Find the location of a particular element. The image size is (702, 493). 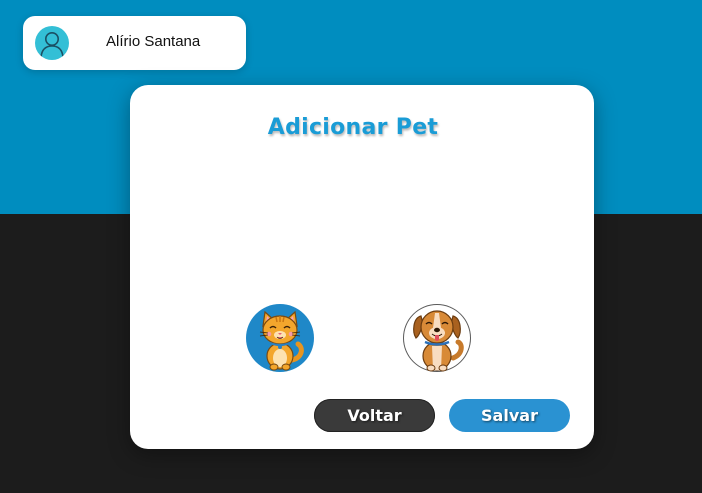

pet-option-dog is located at coordinates (437, 338).